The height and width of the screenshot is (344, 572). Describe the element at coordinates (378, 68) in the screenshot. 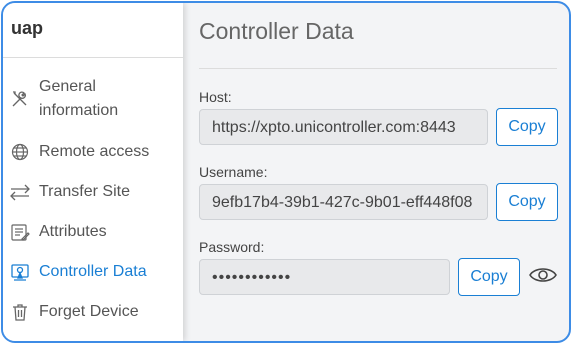

I see `title-divider` at that location.